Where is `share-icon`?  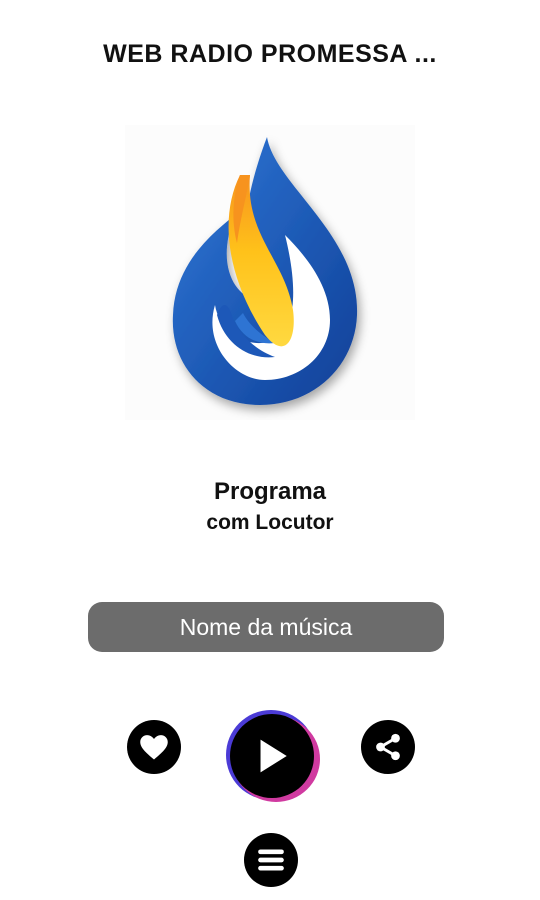 share-icon is located at coordinates (388, 747).